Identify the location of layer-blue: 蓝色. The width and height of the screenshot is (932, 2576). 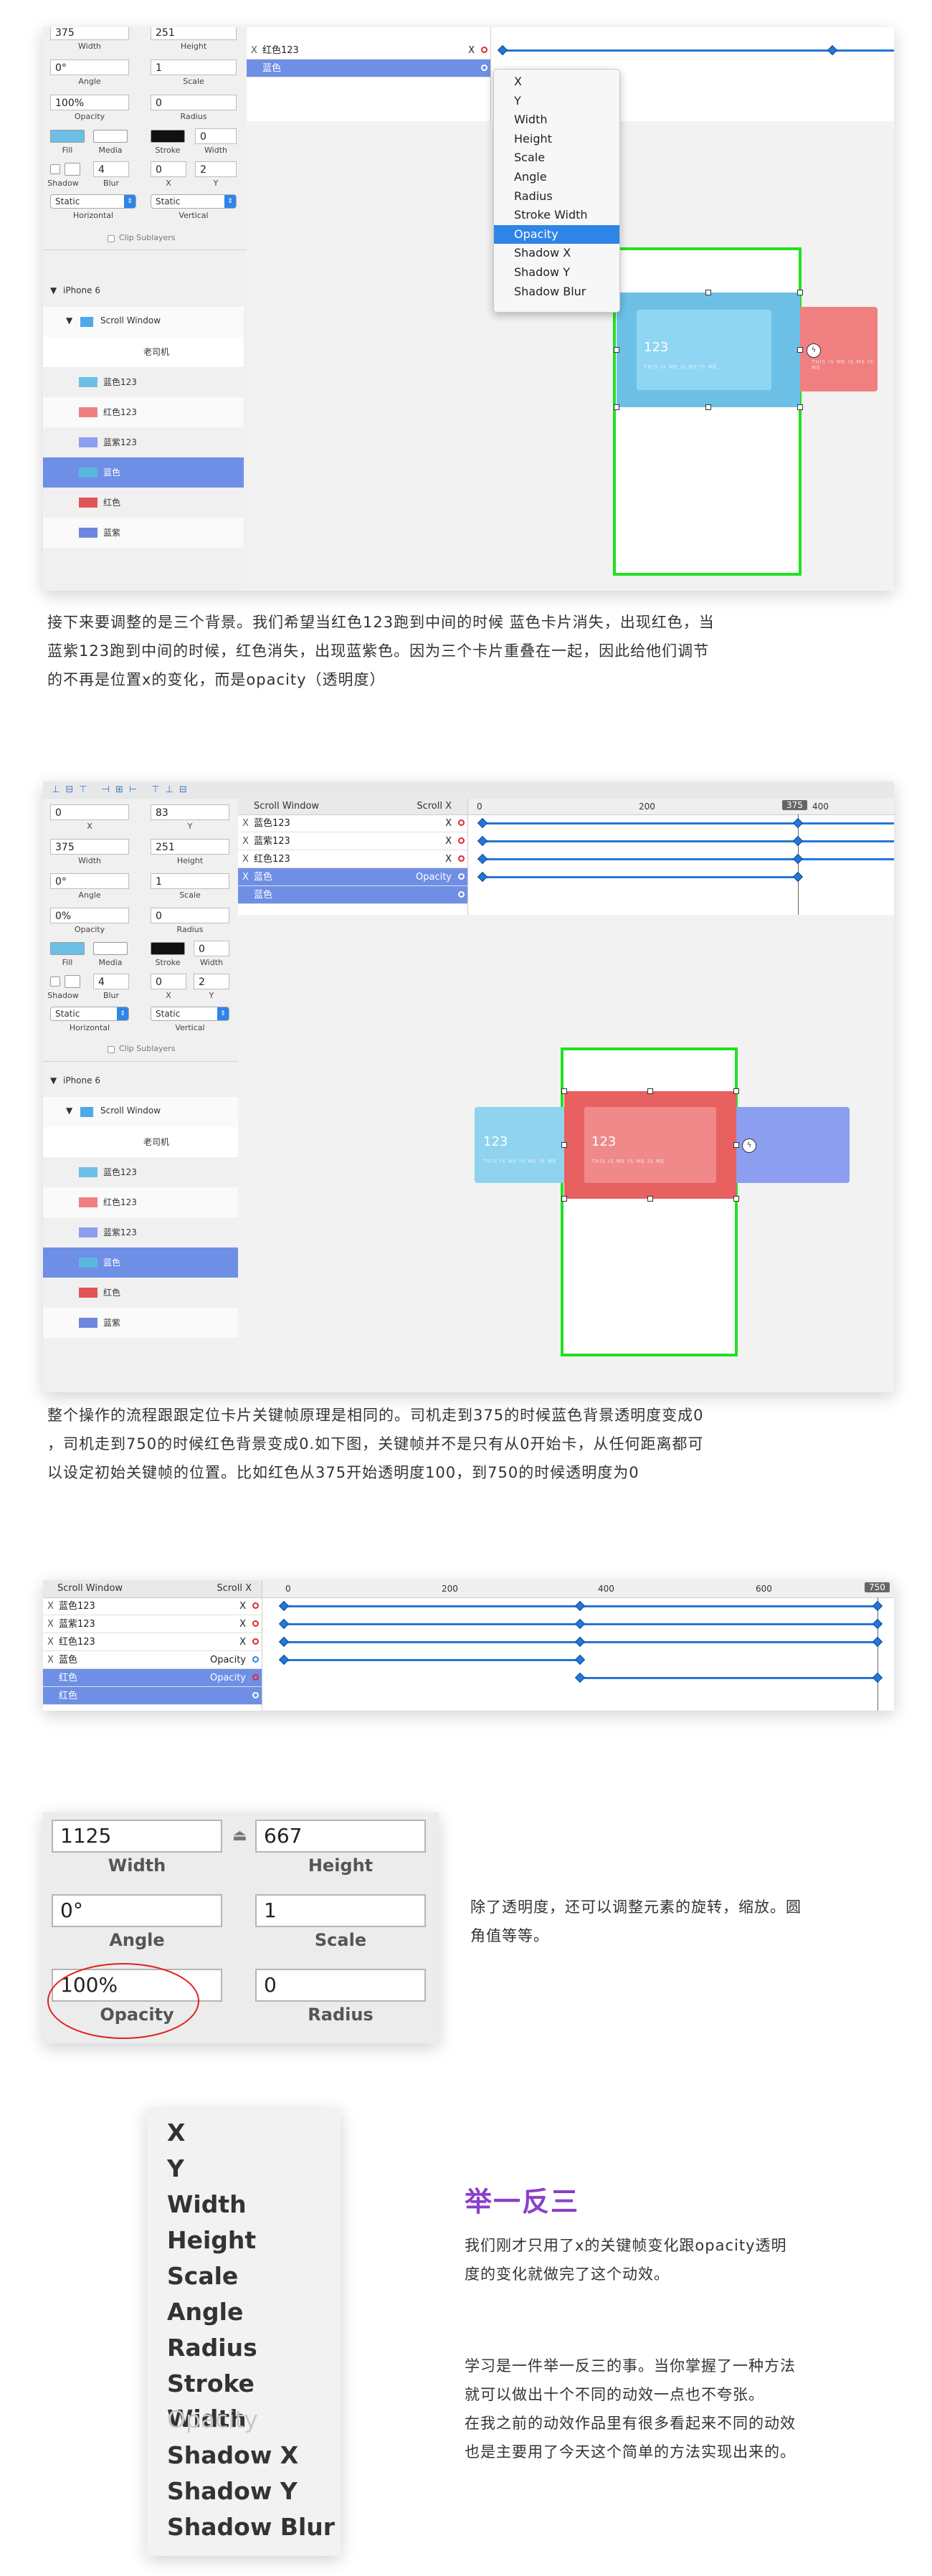
(140, 1263).